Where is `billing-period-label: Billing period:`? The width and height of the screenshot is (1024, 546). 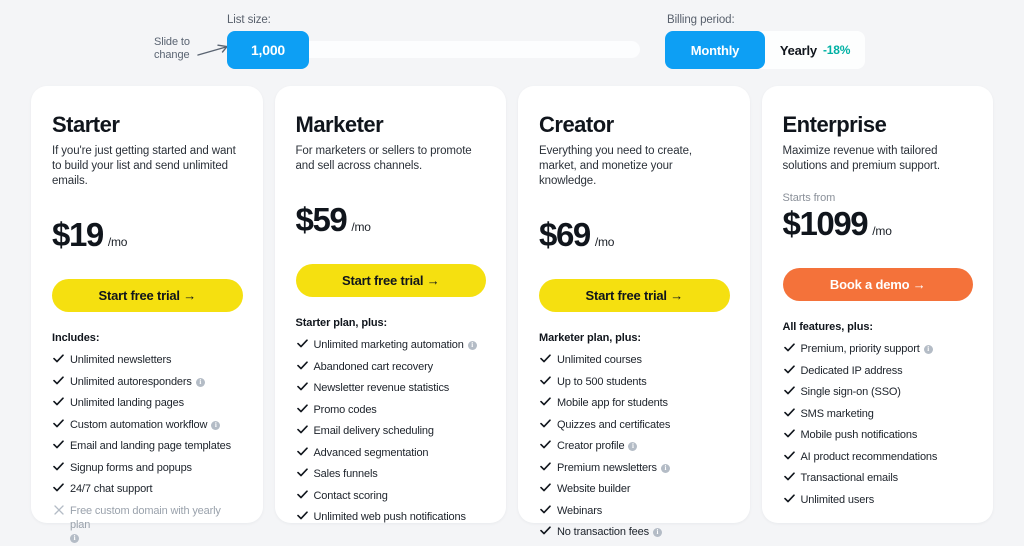 billing-period-label: Billing period: is located at coordinates (701, 20).